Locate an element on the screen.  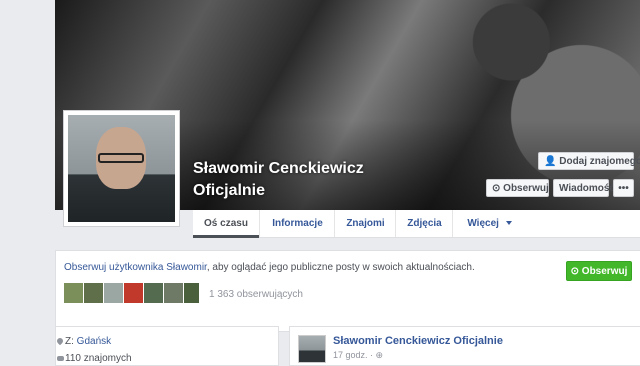
message-label: Wiadomość is located at coordinates (587, 188).